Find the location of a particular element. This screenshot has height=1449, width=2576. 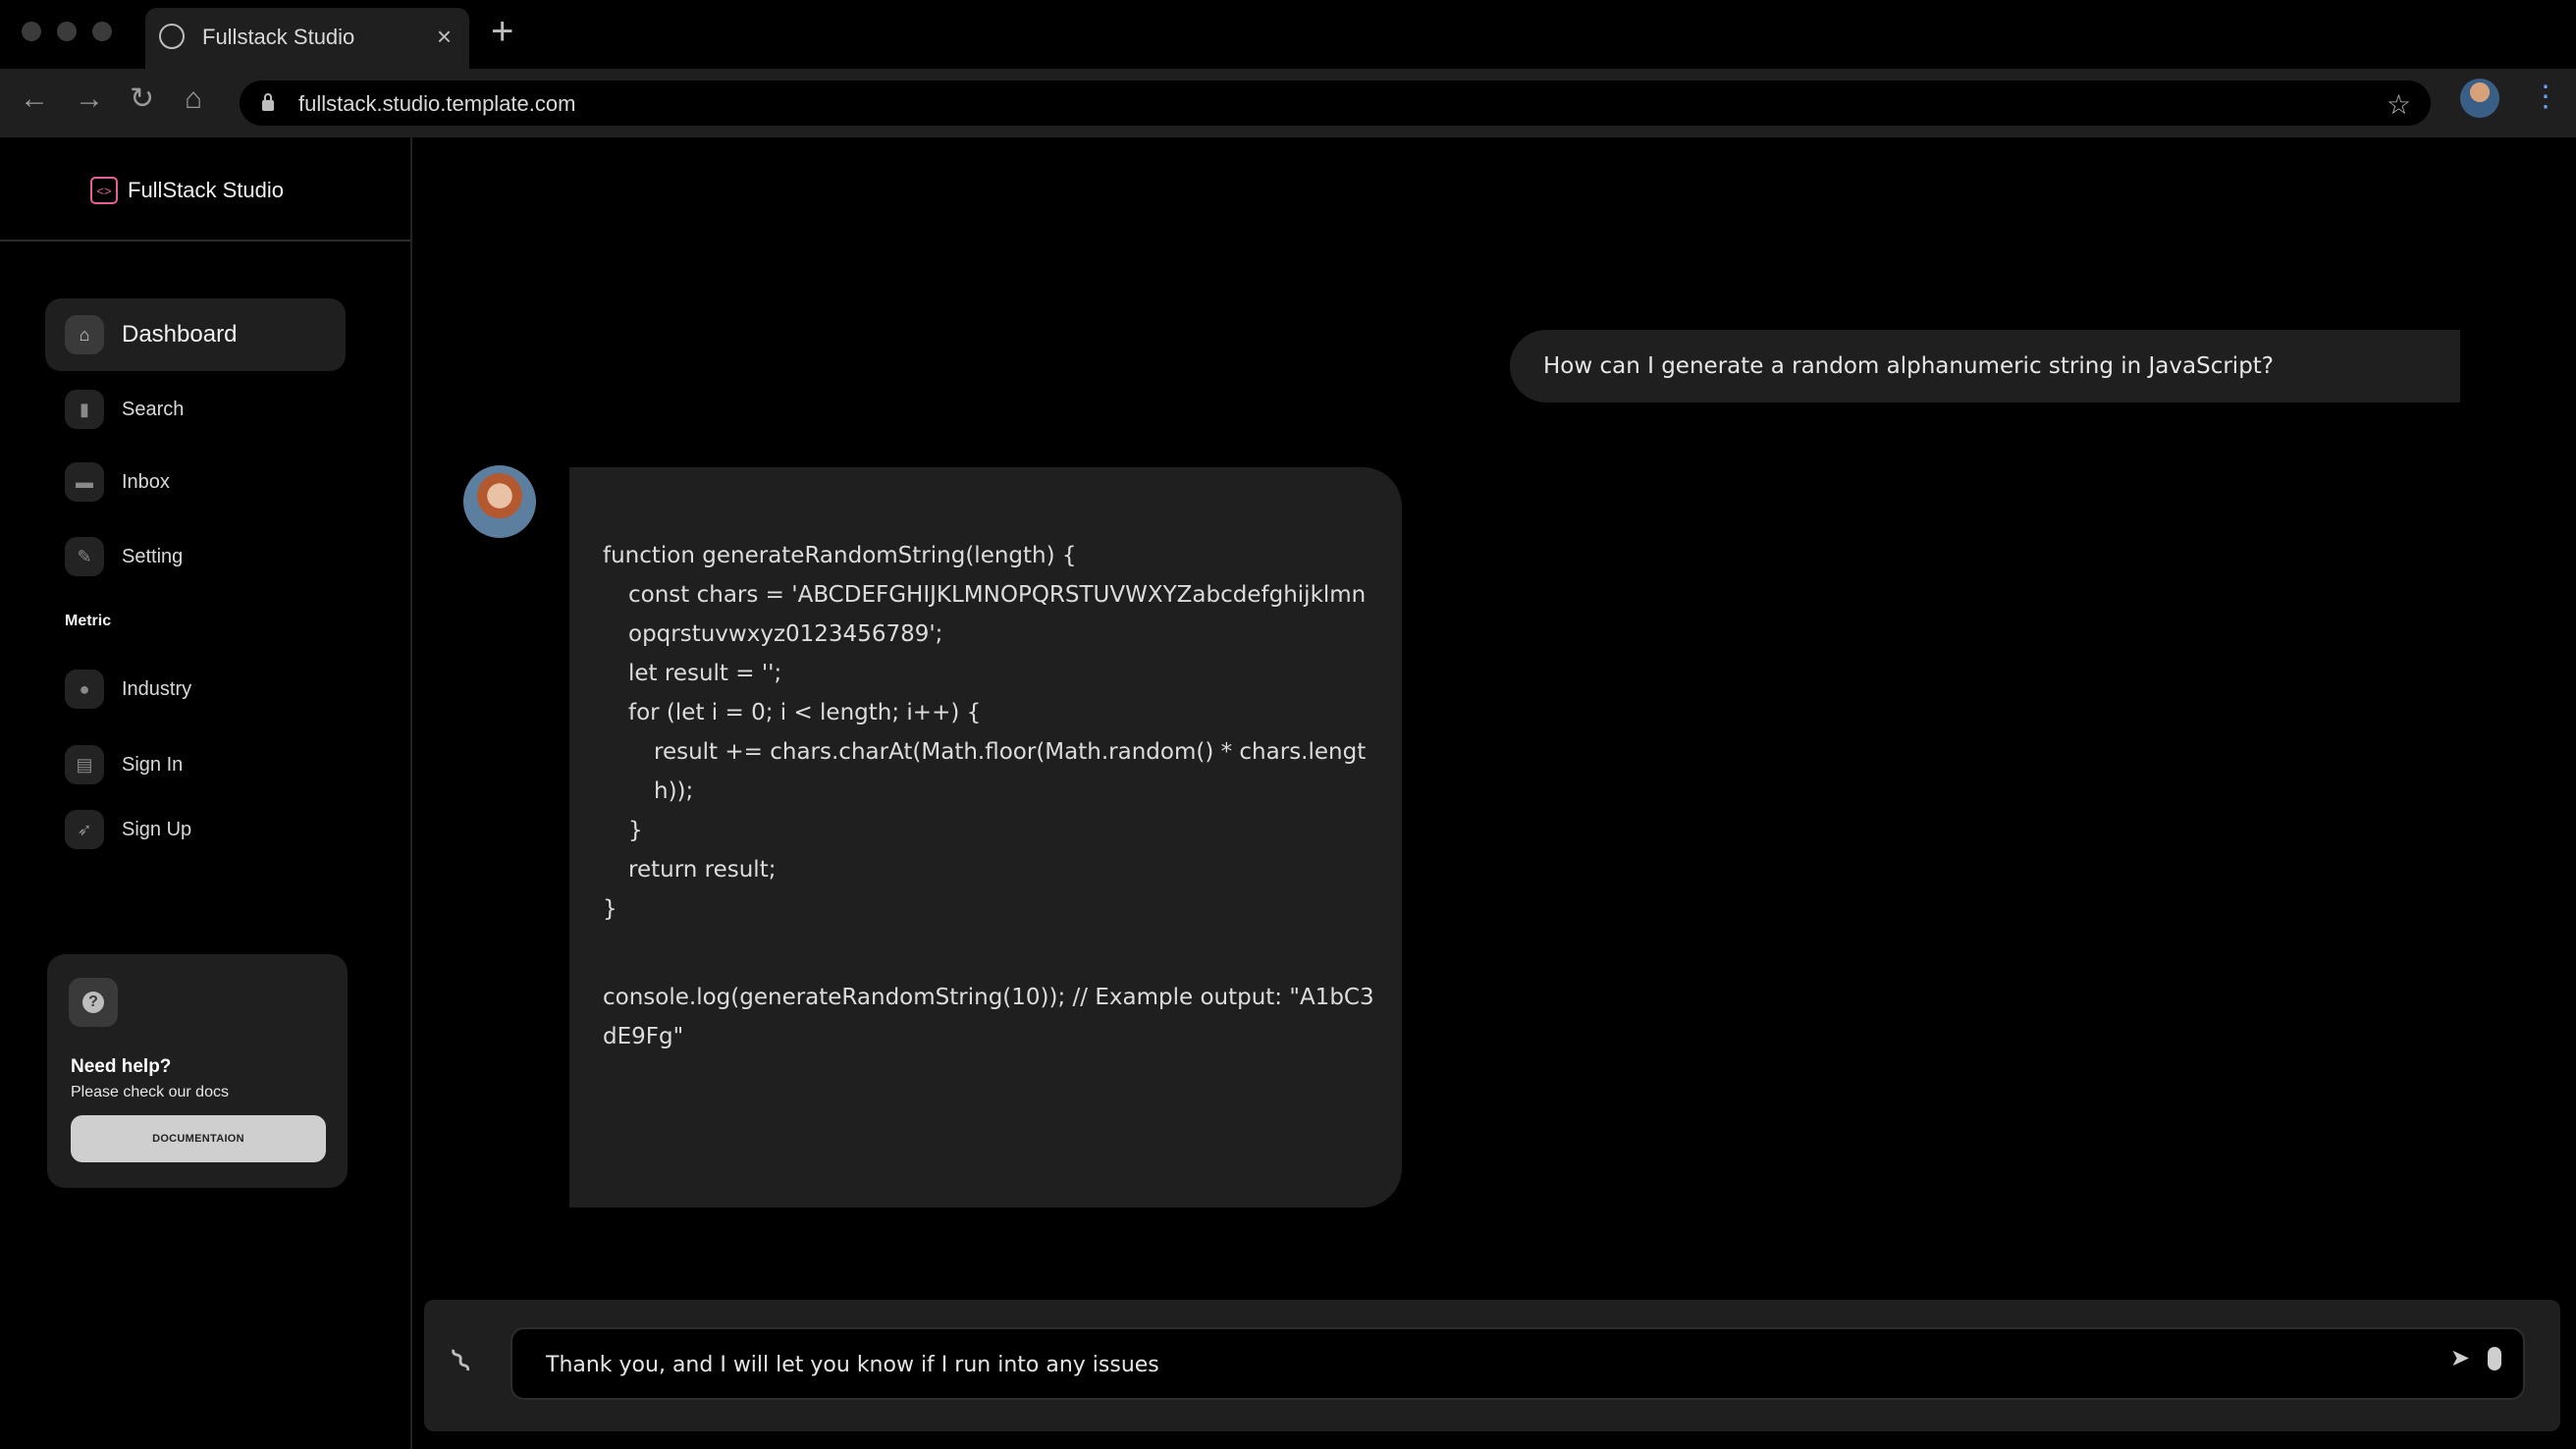

microphone-icon is located at coordinates (2494, 1358).